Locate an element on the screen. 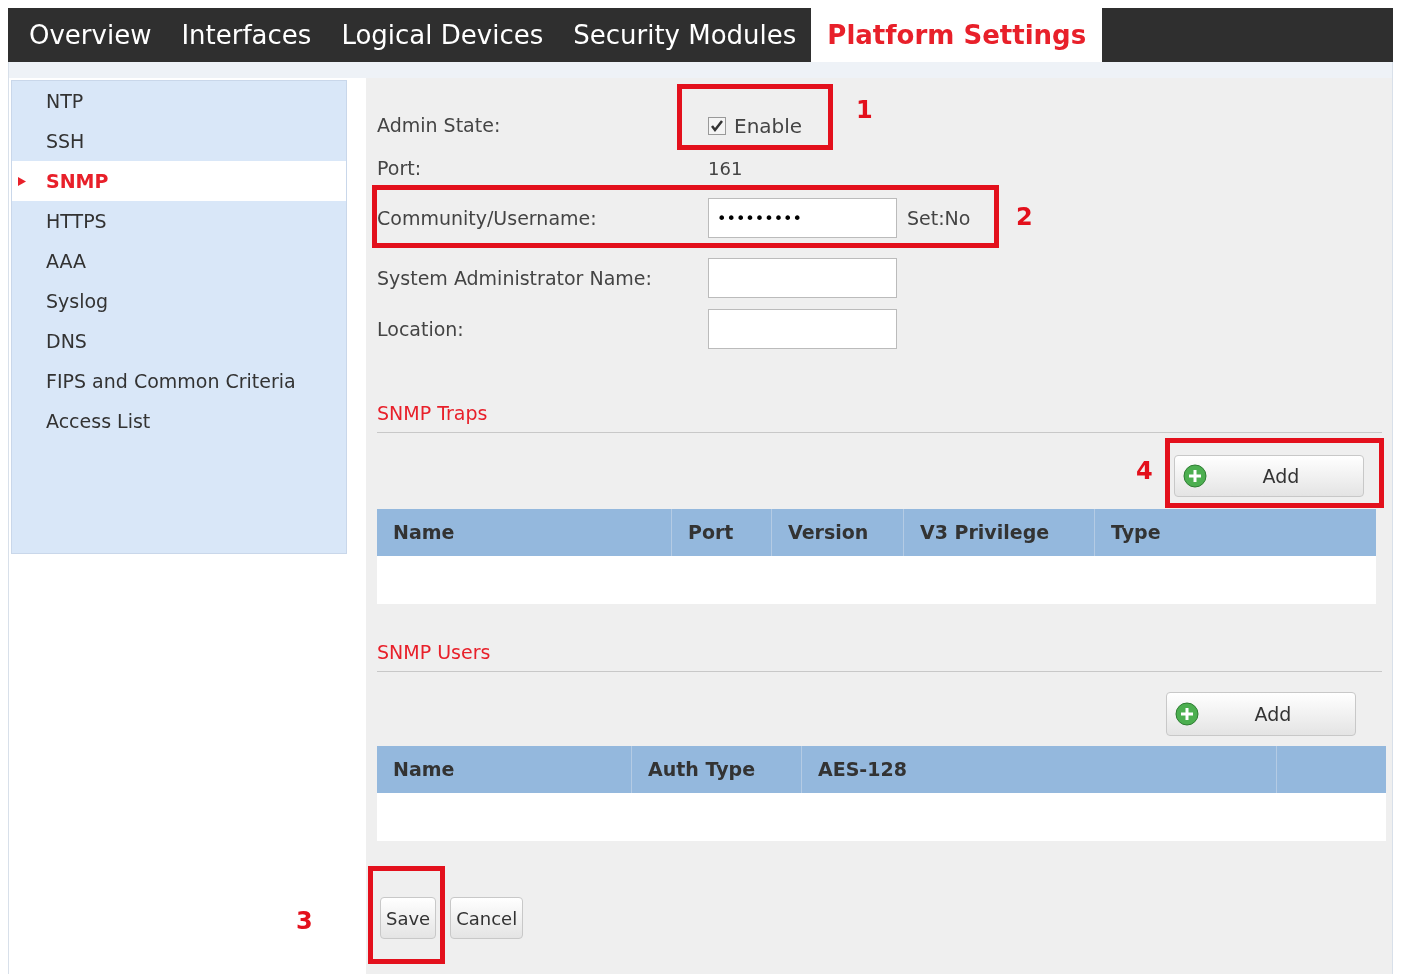 This screenshot has width=1401, height=974. column-header: Type is located at coordinates (1136, 532).